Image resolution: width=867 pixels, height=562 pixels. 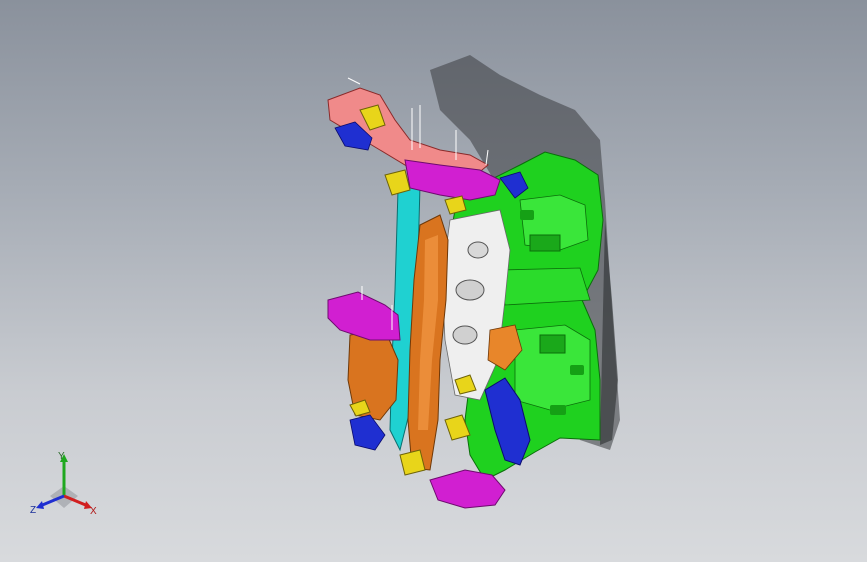 I want to click on triad-x-label: X, so click(x=93, y=511).